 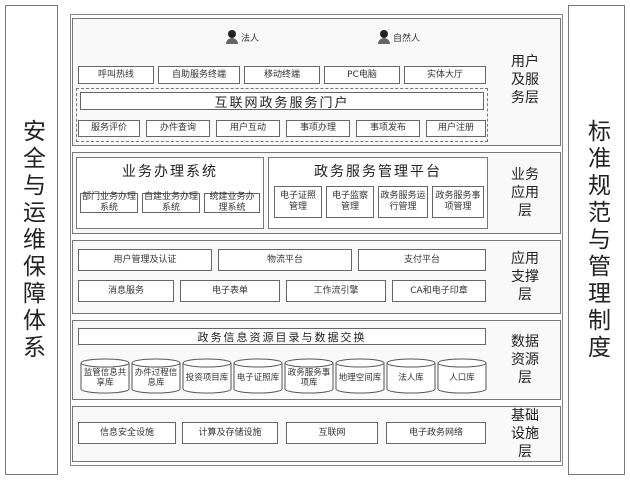 What do you see at coordinates (403, 202) in the screenshot?
I see `platform-item-2: 政务服务运行管理` at bounding box center [403, 202].